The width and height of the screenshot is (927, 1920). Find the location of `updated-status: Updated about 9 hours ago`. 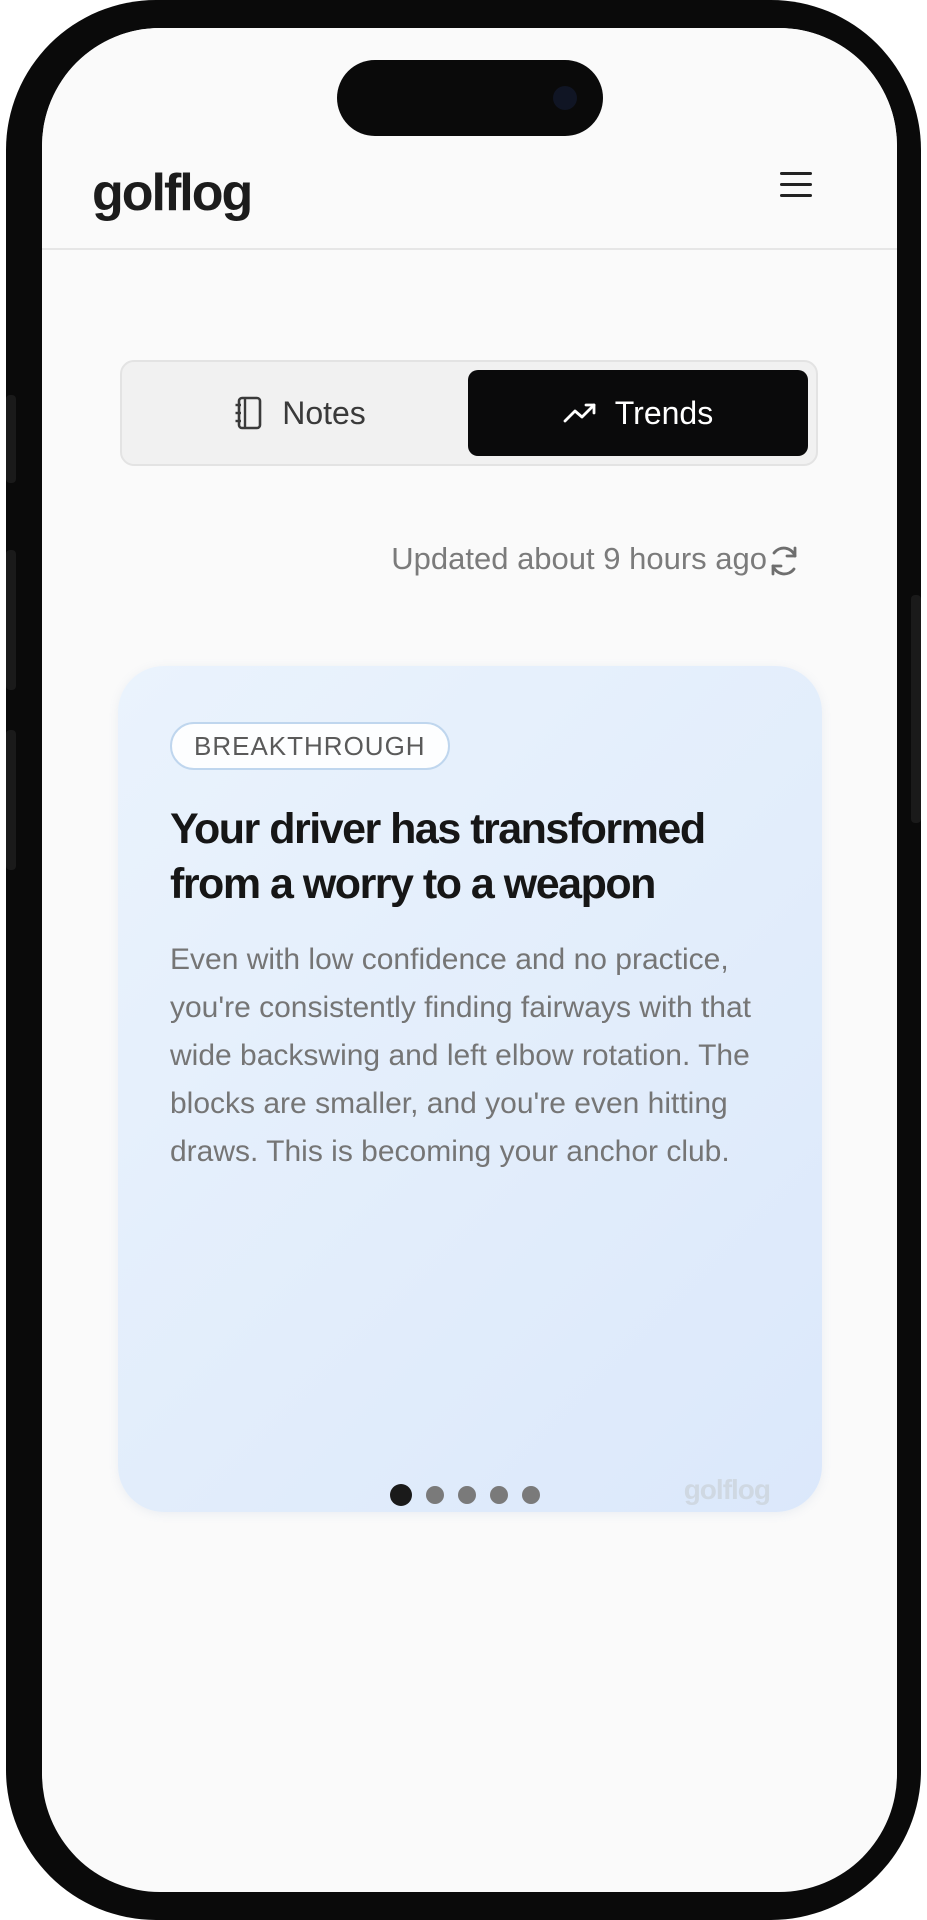

updated-status: Updated about 9 hours ago is located at coordinates (469, 563).